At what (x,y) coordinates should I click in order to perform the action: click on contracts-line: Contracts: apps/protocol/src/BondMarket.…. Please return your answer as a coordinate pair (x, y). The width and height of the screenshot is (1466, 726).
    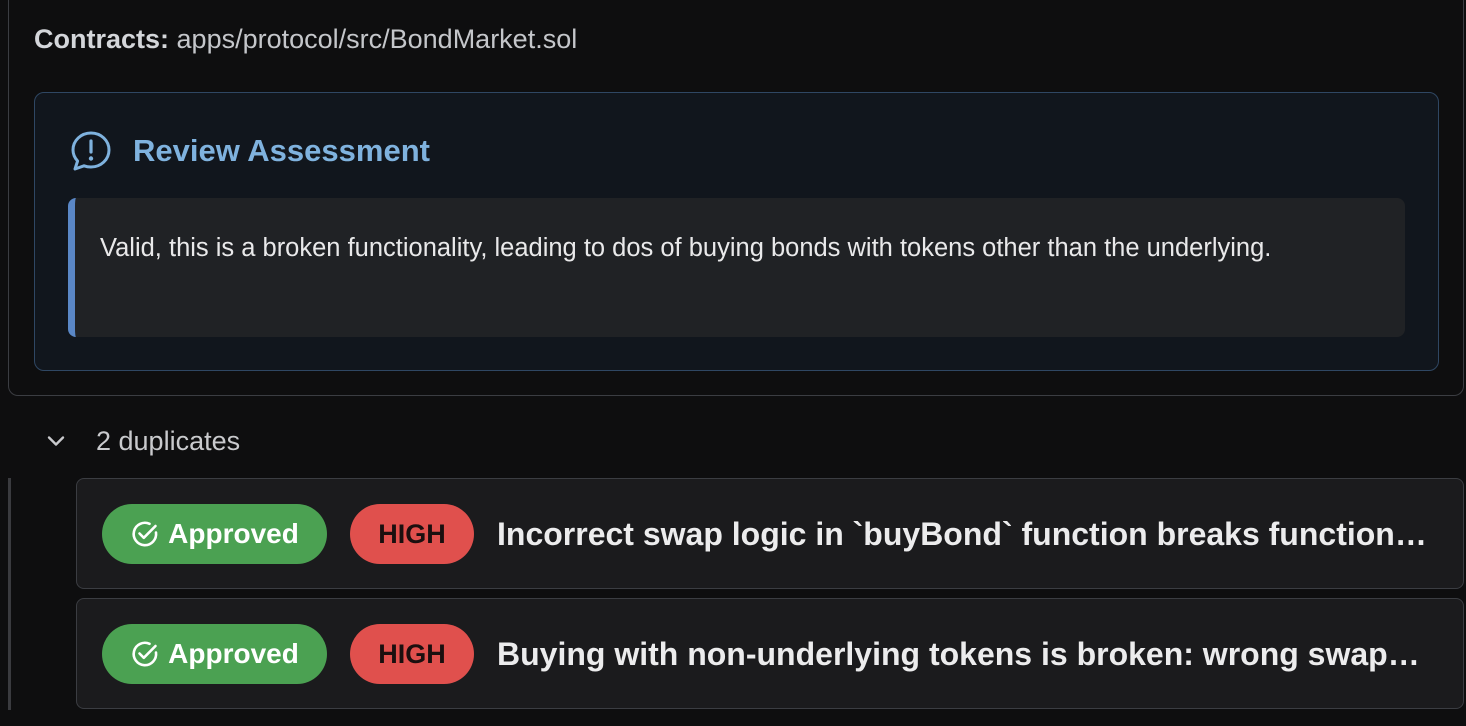
    Looking at the image, I should click on (305, 39).